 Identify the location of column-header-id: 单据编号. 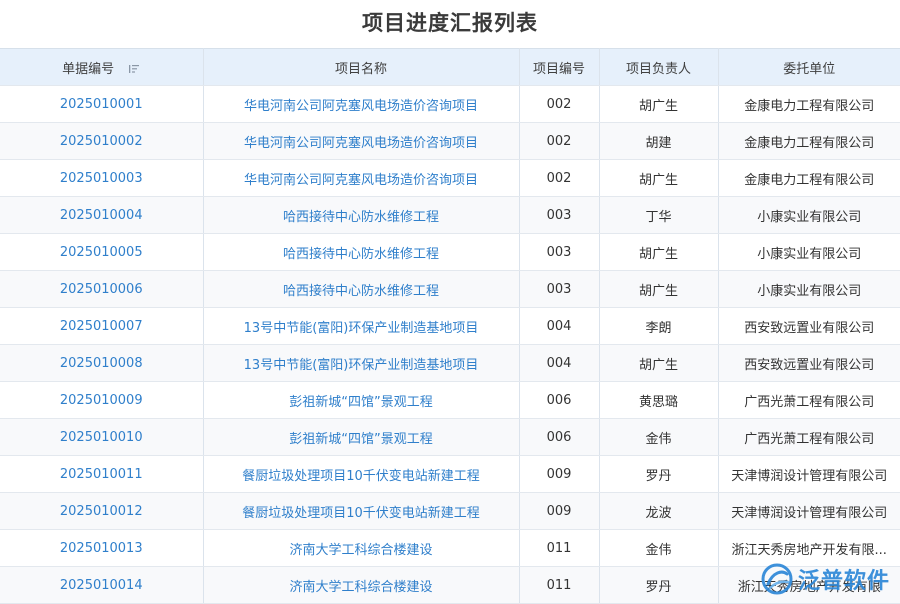
(102, 67).